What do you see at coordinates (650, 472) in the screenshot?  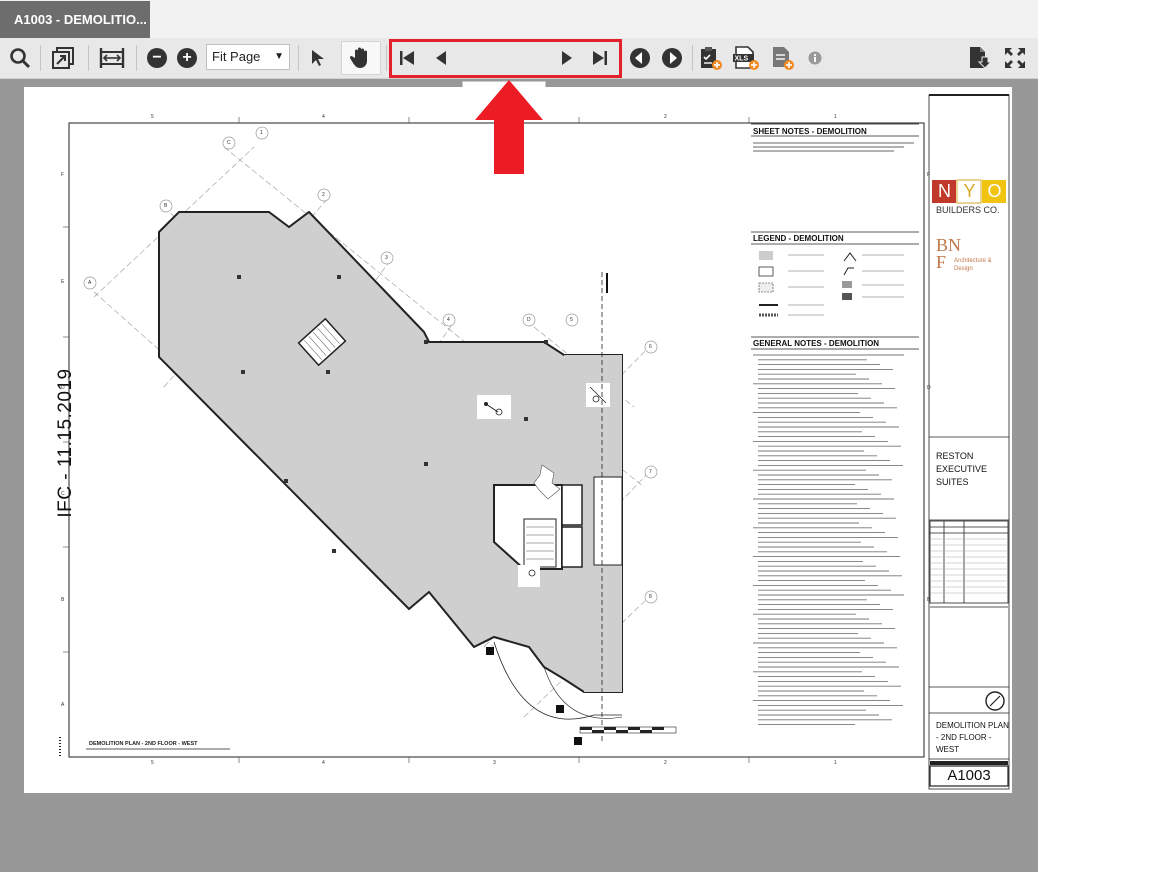 I see `grid-bubble-label: 7` at bounding box center [650, 472].